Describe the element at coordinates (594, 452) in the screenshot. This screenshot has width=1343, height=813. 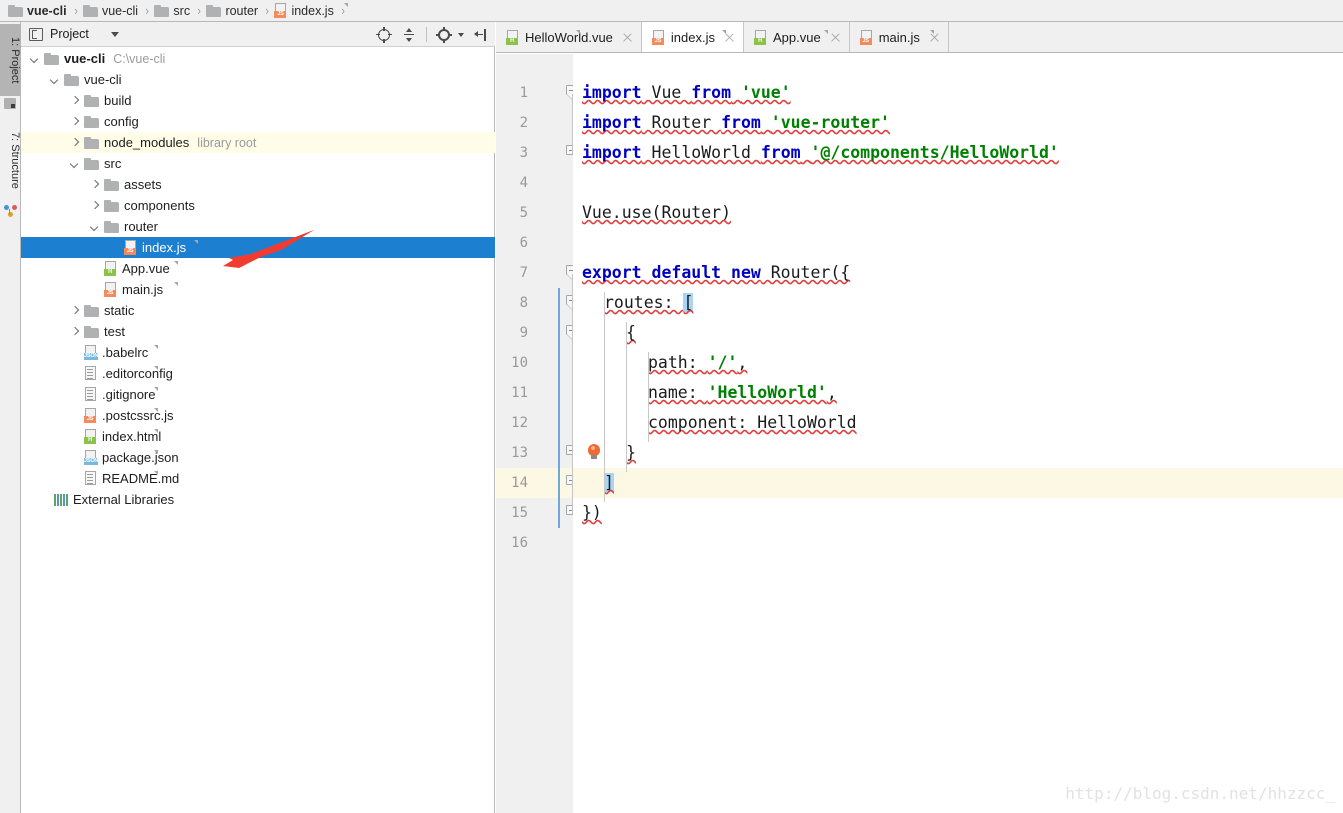
I see `intention-bulb-icon` at that location.